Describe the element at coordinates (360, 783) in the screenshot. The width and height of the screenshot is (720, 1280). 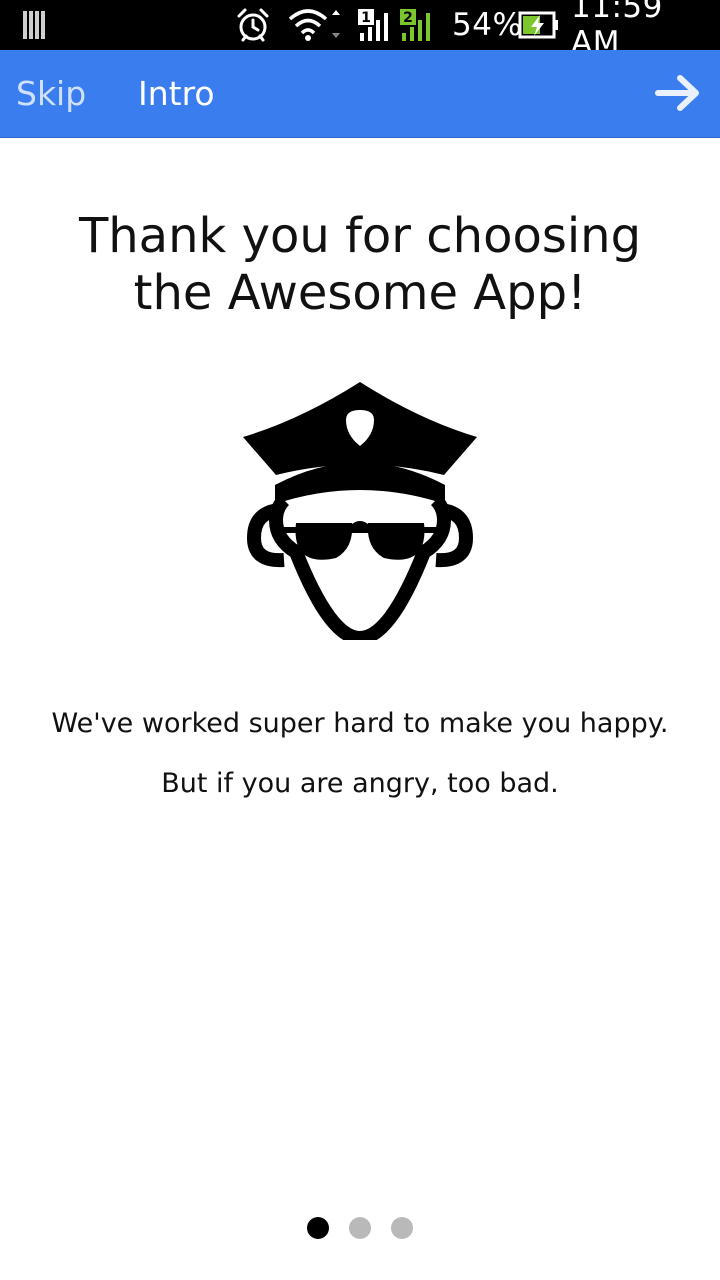
I see `message-line-2: But if you are angry, too bad.` at that location.